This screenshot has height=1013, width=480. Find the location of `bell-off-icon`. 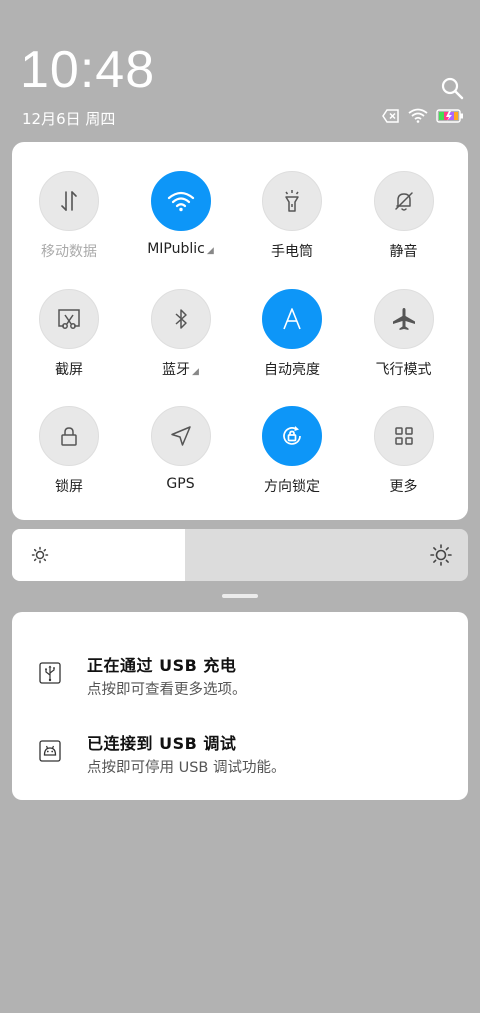

bell-off-icon is located at coordinates (404, 201).